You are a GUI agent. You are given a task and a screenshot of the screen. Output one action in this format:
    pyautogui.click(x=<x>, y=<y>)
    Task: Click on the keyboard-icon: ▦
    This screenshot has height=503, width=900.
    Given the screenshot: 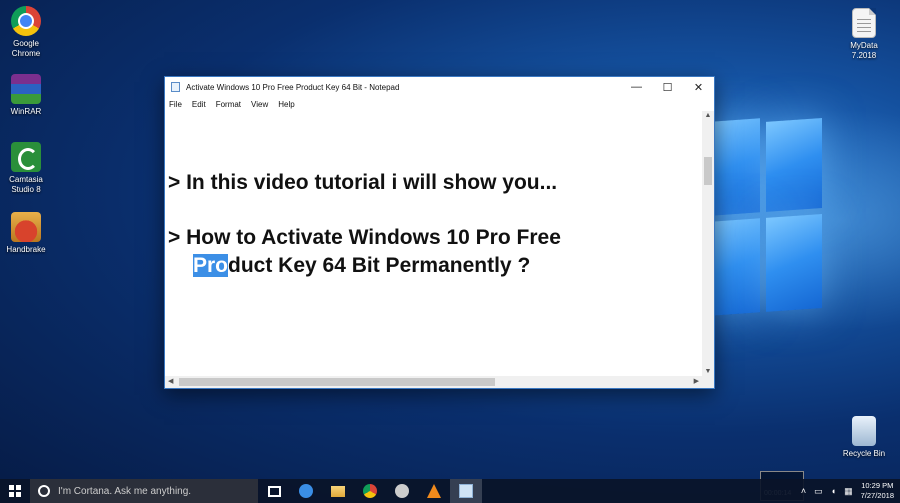 What is the action you would take?
    pyautogui.click(x=848, y=491)
    